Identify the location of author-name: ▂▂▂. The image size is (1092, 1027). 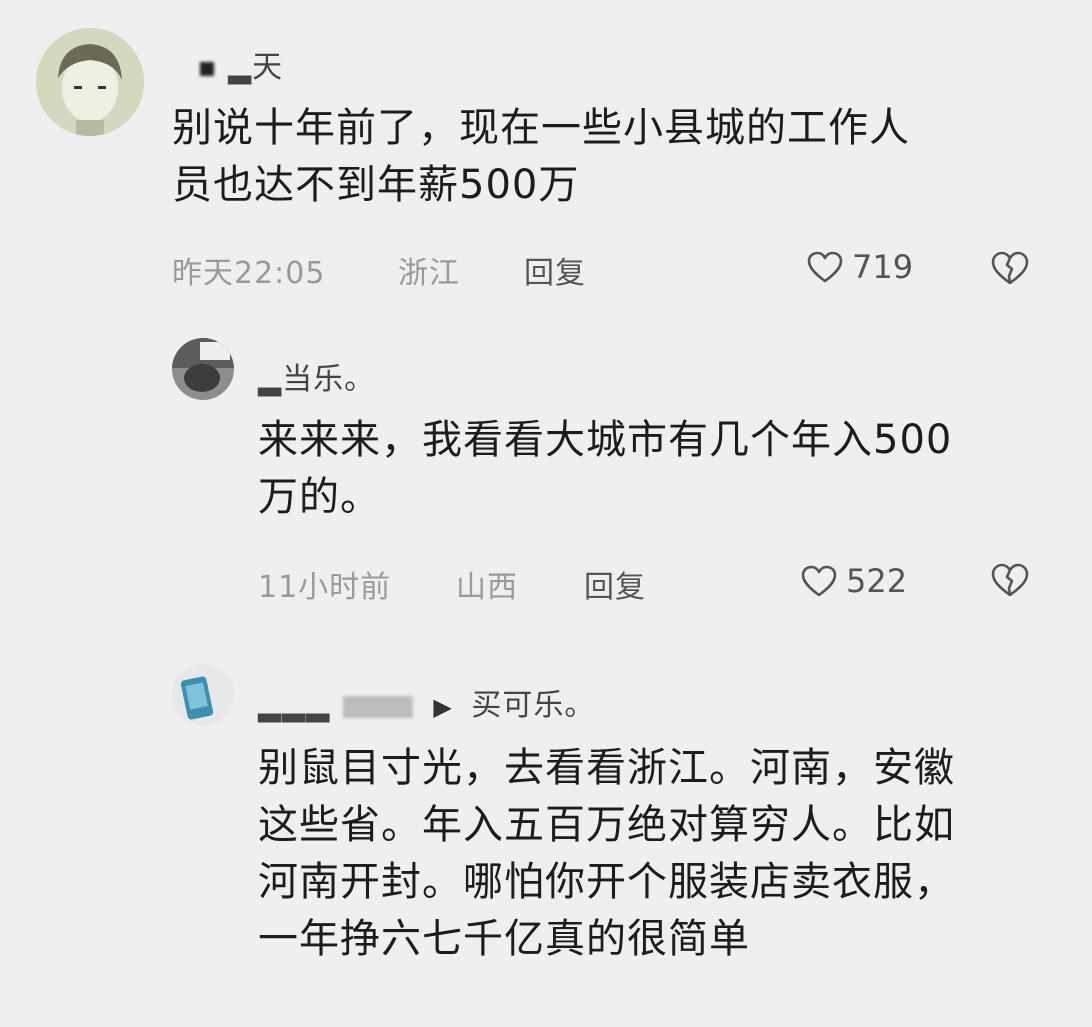
(294, 705).